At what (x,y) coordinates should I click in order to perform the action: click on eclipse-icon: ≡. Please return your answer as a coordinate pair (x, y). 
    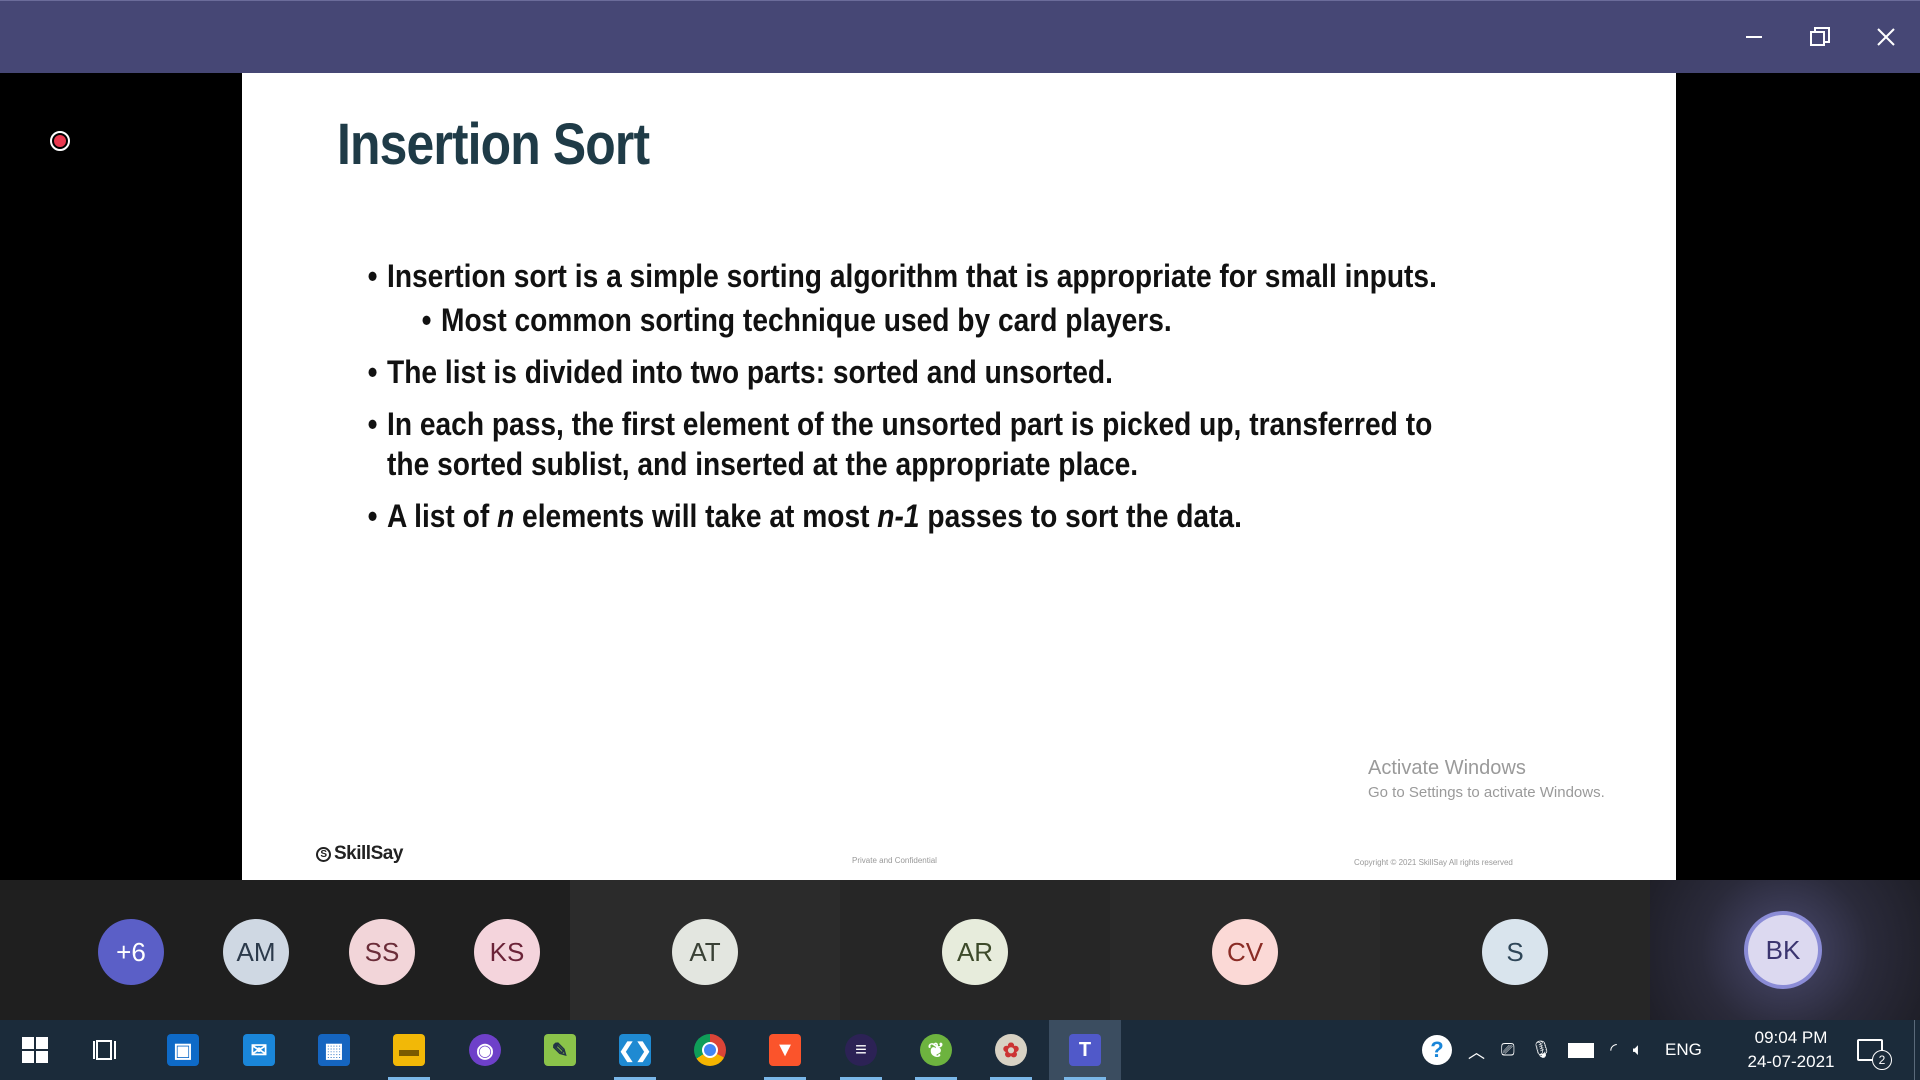
    Looking at the image, I should click on (861, 1050).